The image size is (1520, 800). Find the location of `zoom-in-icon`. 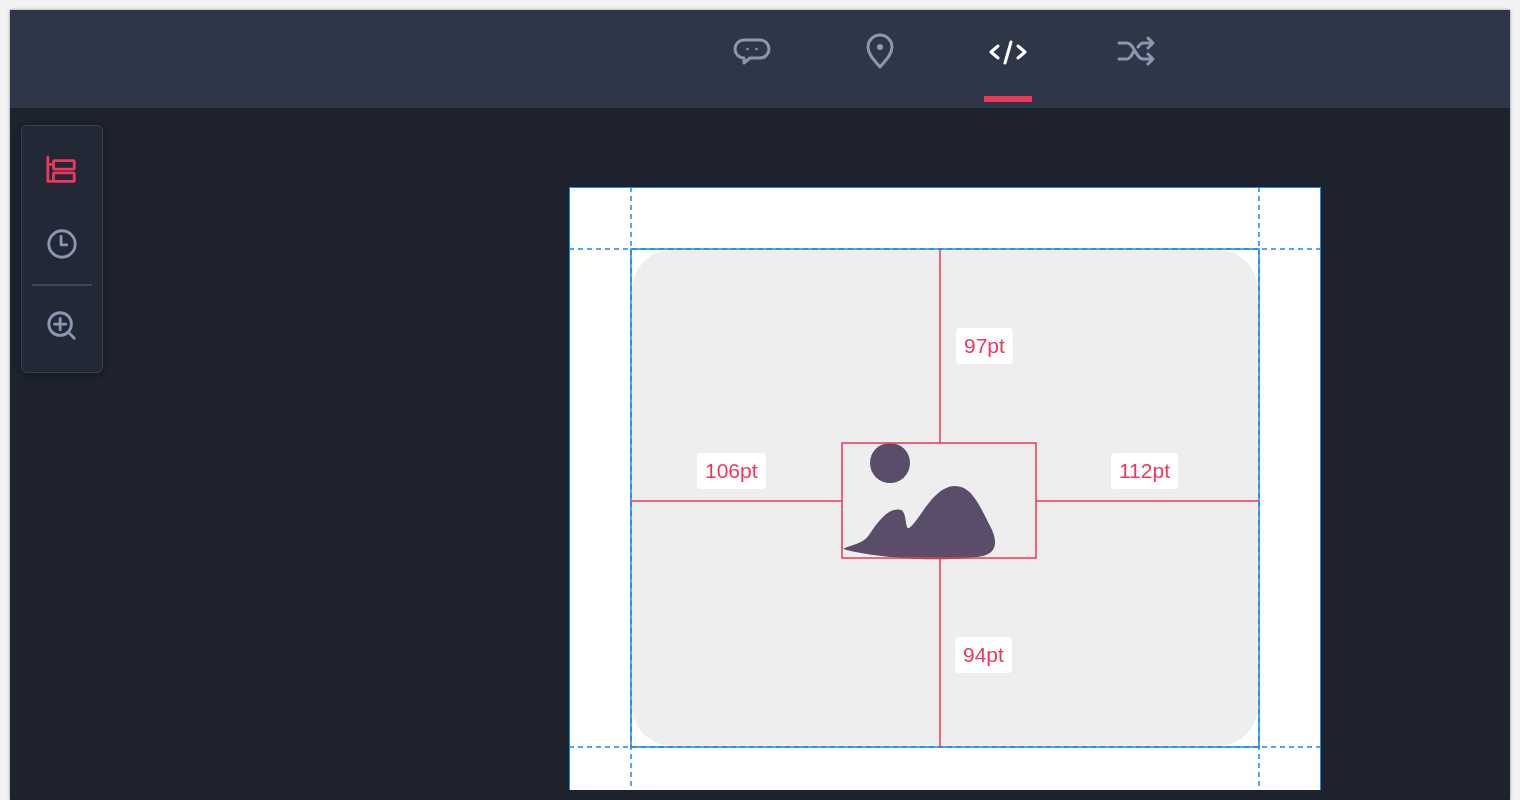

zoom-in-icon is located at coordinates (62, 325).